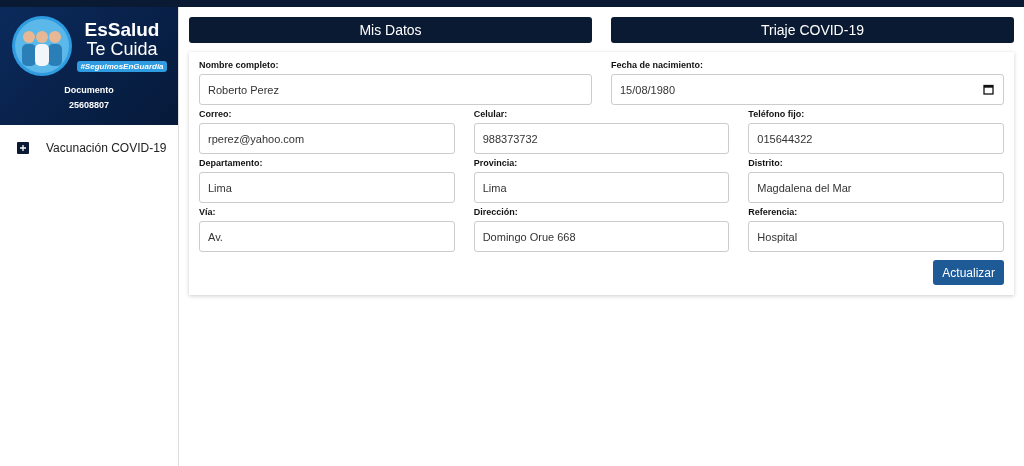  I want to click on document-label: Documento, so click(89, 90).